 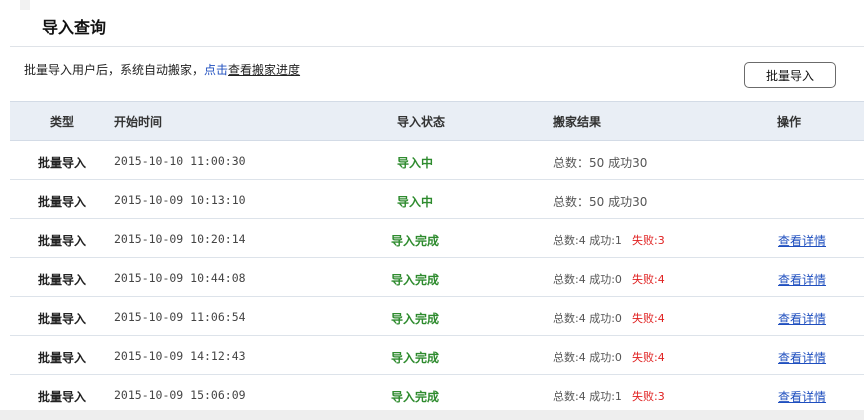 I want to click on table-row: 批量导入 2015-10-10 11:00:30 导入中 总数：50 成功30, so click(x=437, y=160).